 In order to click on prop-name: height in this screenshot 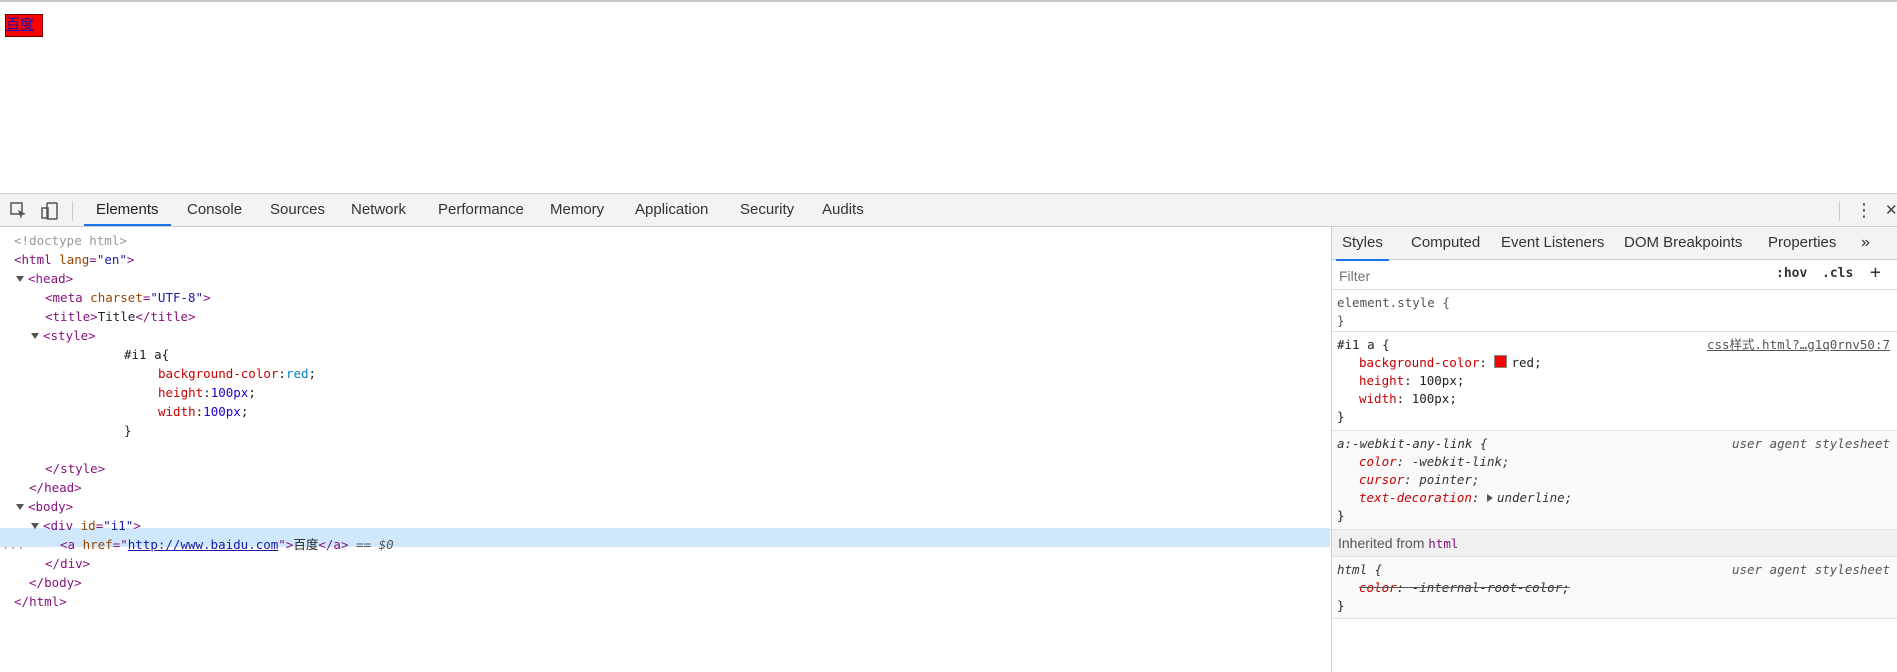, I will do `click(1382, 380)`.